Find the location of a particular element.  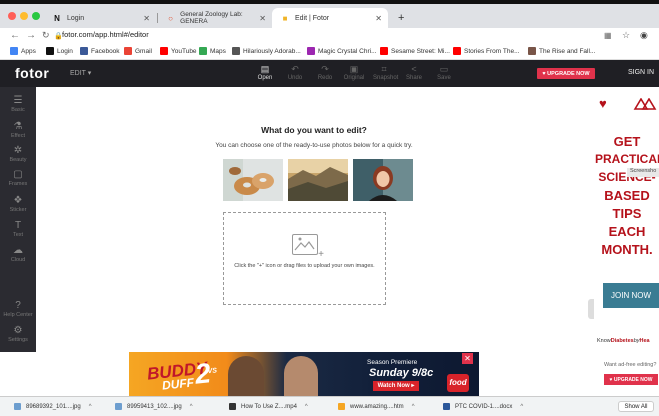

tab-zoology: ○ General Zoology Lab: GENERA ✕ is located at coordinates (215, 18).